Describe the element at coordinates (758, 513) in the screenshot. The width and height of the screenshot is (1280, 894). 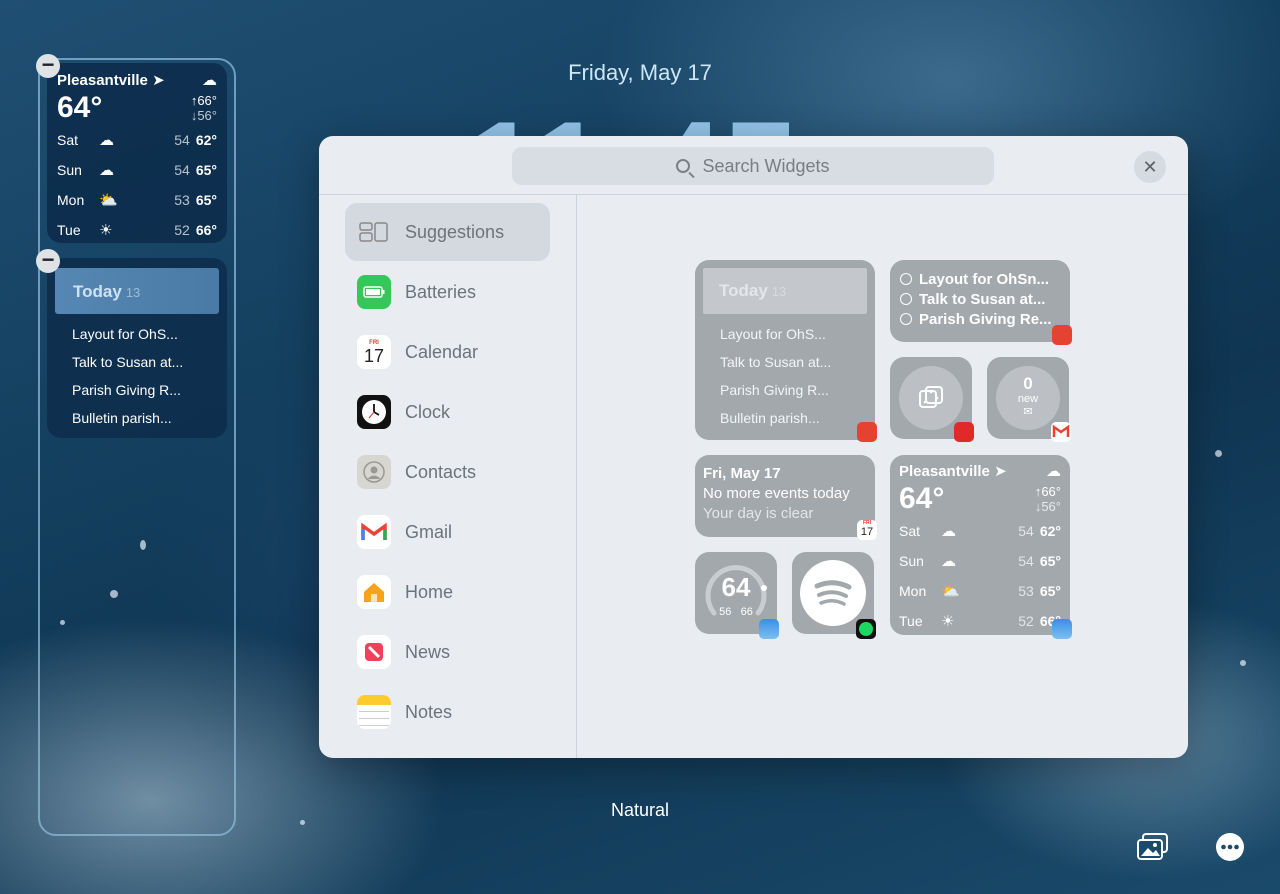
I see `calendar-status: Your day is clear` at that location.